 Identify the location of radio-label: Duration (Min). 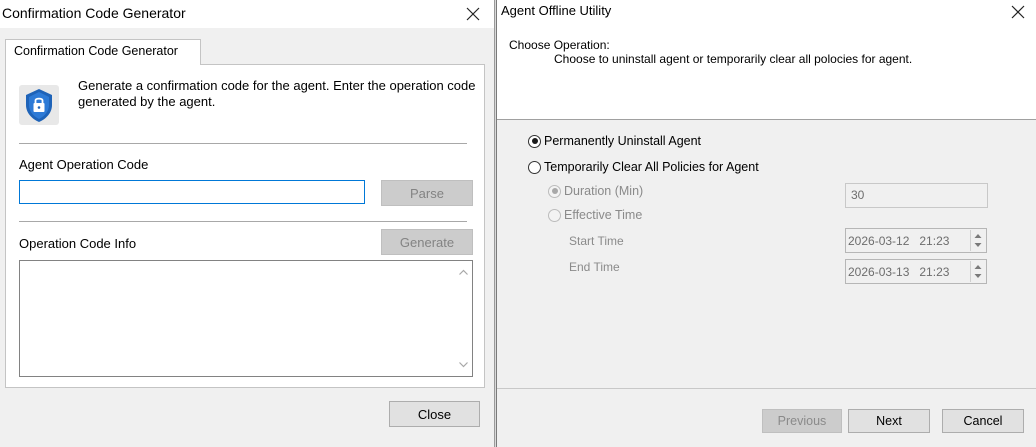
(604, 191).